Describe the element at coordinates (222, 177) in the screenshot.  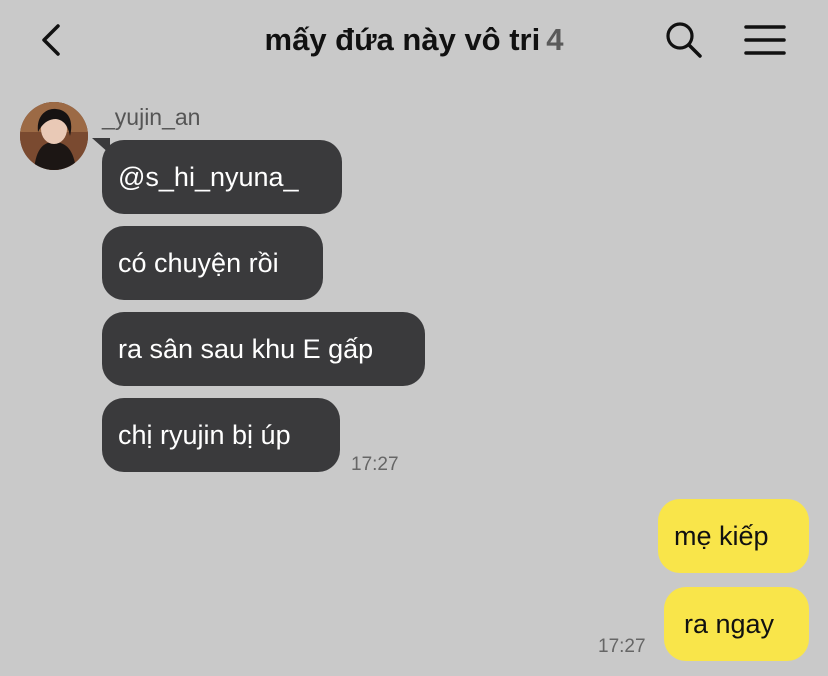
I see `incoming-message: @s_hi_nyuna_` at that location.